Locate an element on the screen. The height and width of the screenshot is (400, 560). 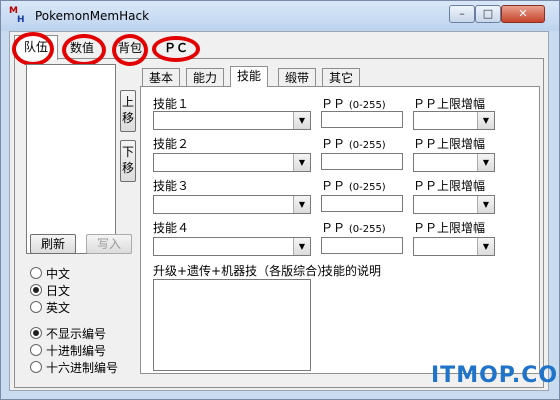
learnset-list is located at coordinates (232, 325).